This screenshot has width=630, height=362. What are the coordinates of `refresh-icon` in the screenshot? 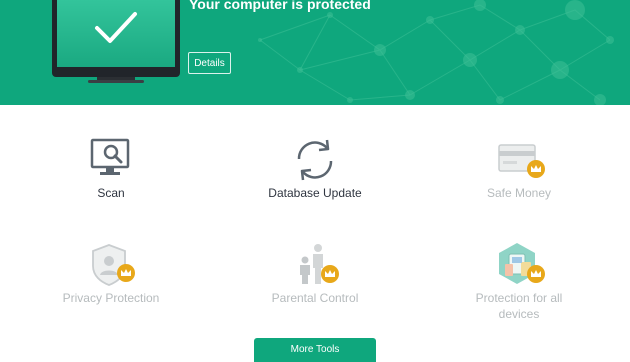 It's located at (315, 160).